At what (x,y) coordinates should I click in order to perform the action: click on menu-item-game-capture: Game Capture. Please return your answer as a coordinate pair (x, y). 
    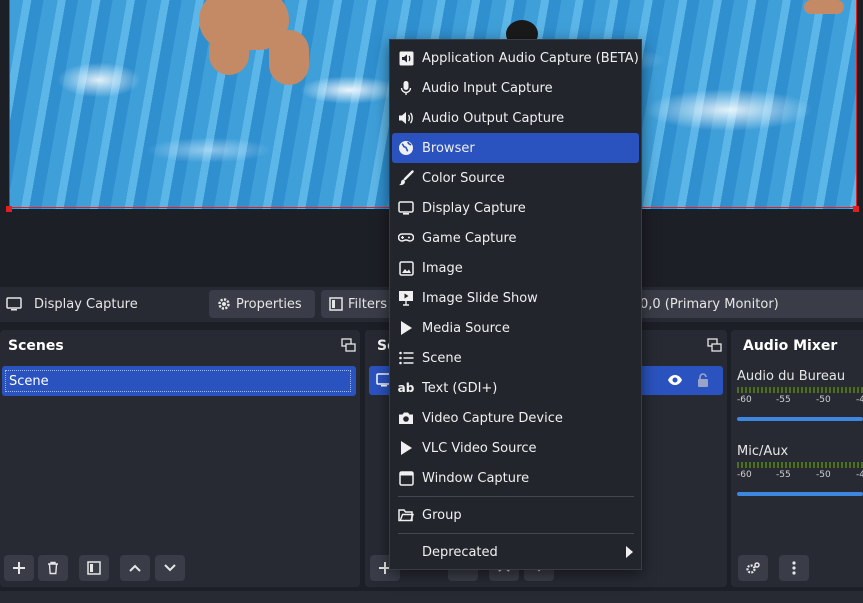
    Looking at the image, I should click on (515, 238).